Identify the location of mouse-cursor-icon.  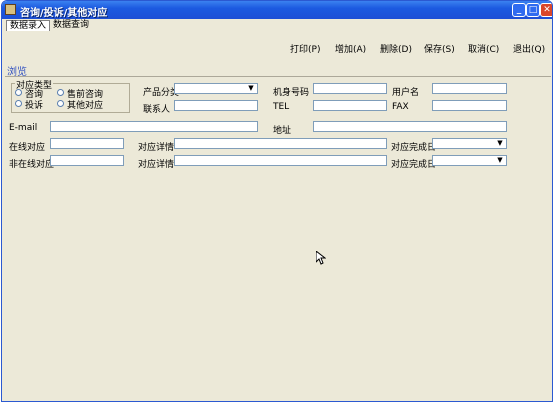
(321, 258).